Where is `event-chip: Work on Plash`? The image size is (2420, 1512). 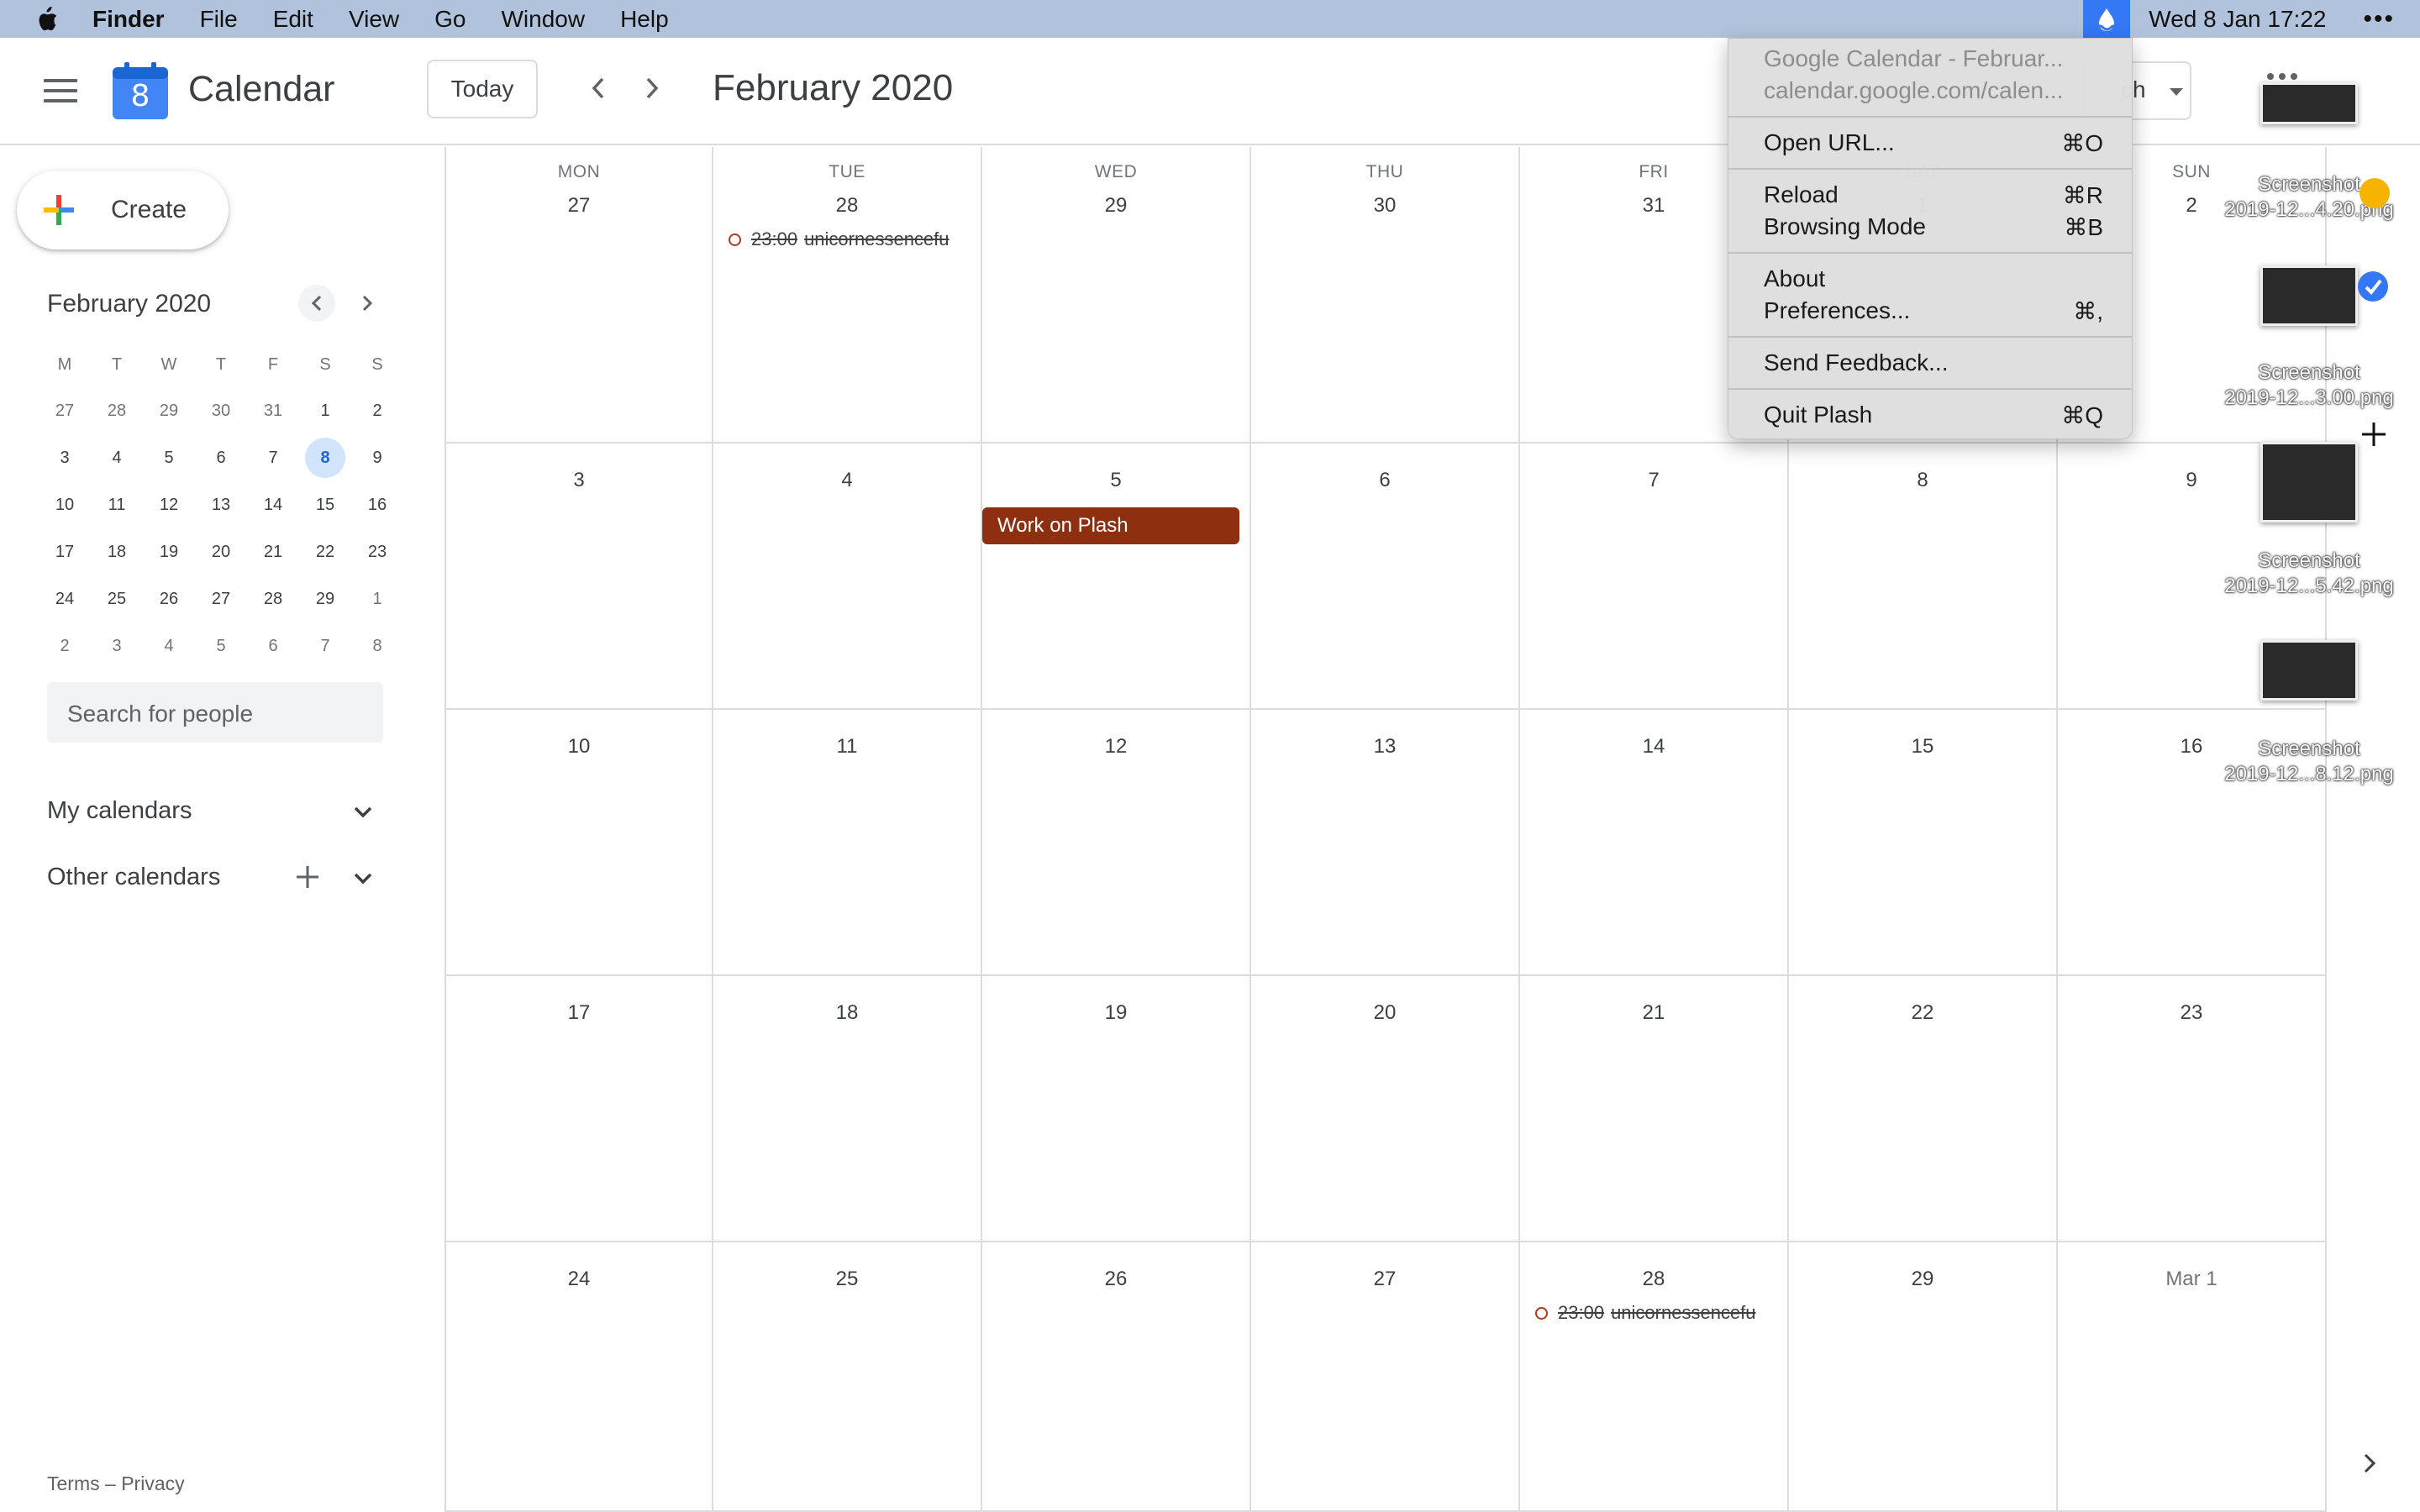
event-chip: Work on Plash is located at coordinates (1110, 525).